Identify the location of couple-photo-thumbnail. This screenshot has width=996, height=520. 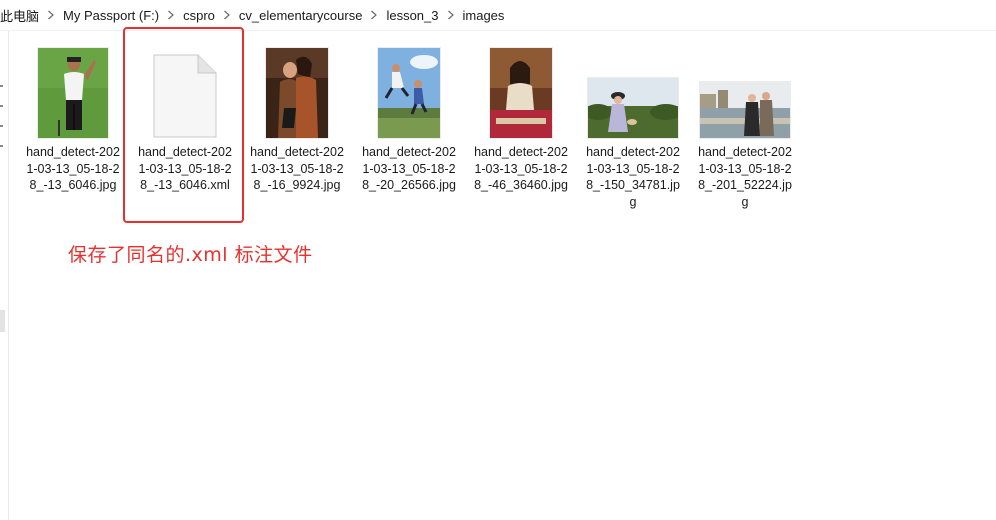
(297, 93).